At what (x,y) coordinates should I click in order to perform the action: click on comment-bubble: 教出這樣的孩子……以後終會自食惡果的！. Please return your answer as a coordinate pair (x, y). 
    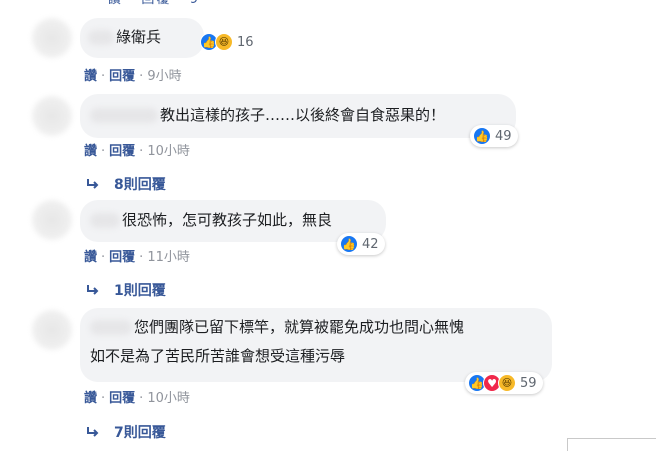
    Looking at the image, I should click on (298, 116).